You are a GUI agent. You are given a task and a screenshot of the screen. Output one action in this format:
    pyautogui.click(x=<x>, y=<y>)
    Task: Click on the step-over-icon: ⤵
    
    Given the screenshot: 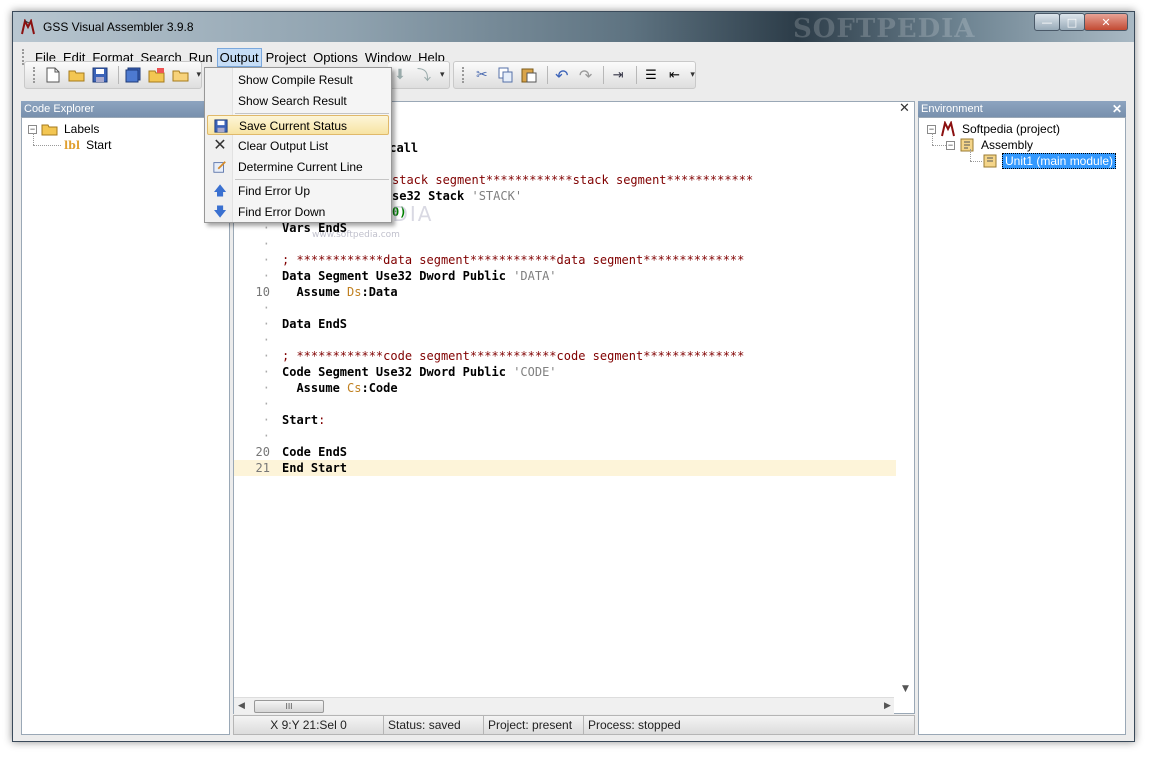 What is the action you would take?
    pyautogui.click(x=424, y=75)
    